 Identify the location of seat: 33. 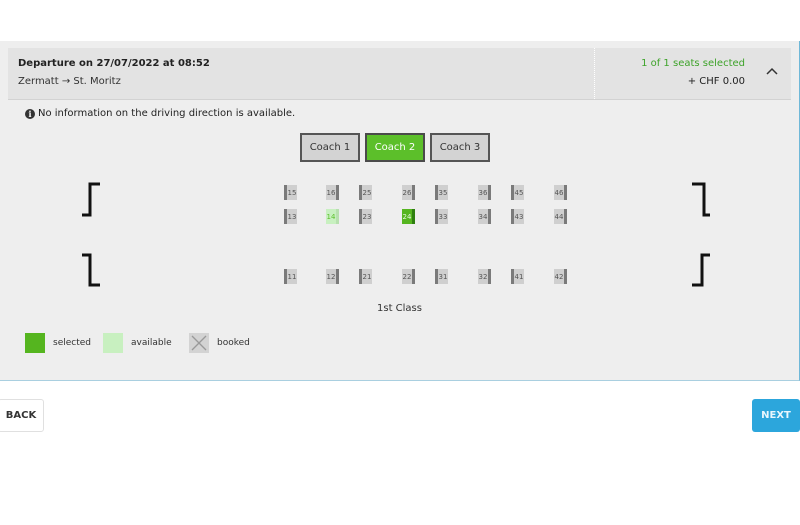
(441, 216).